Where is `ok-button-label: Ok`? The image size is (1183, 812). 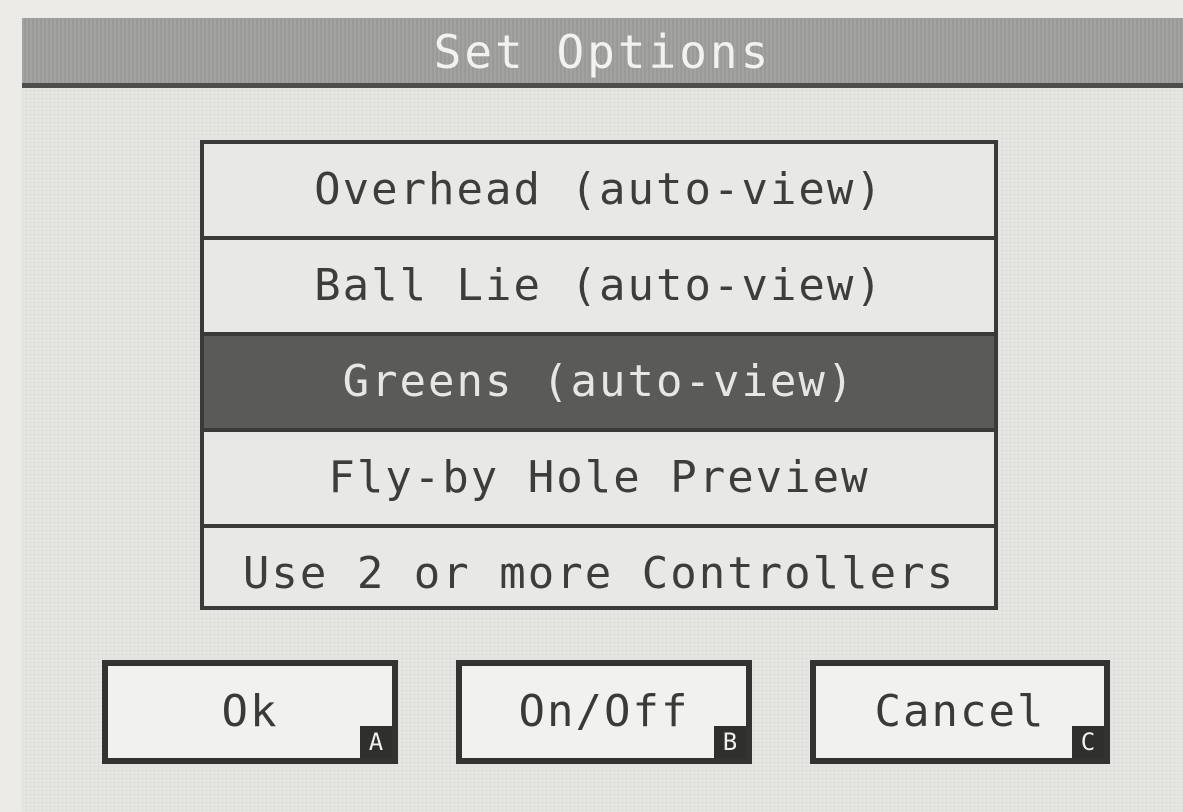 ok-button-label: Ok is located at coordinates (250, 711).